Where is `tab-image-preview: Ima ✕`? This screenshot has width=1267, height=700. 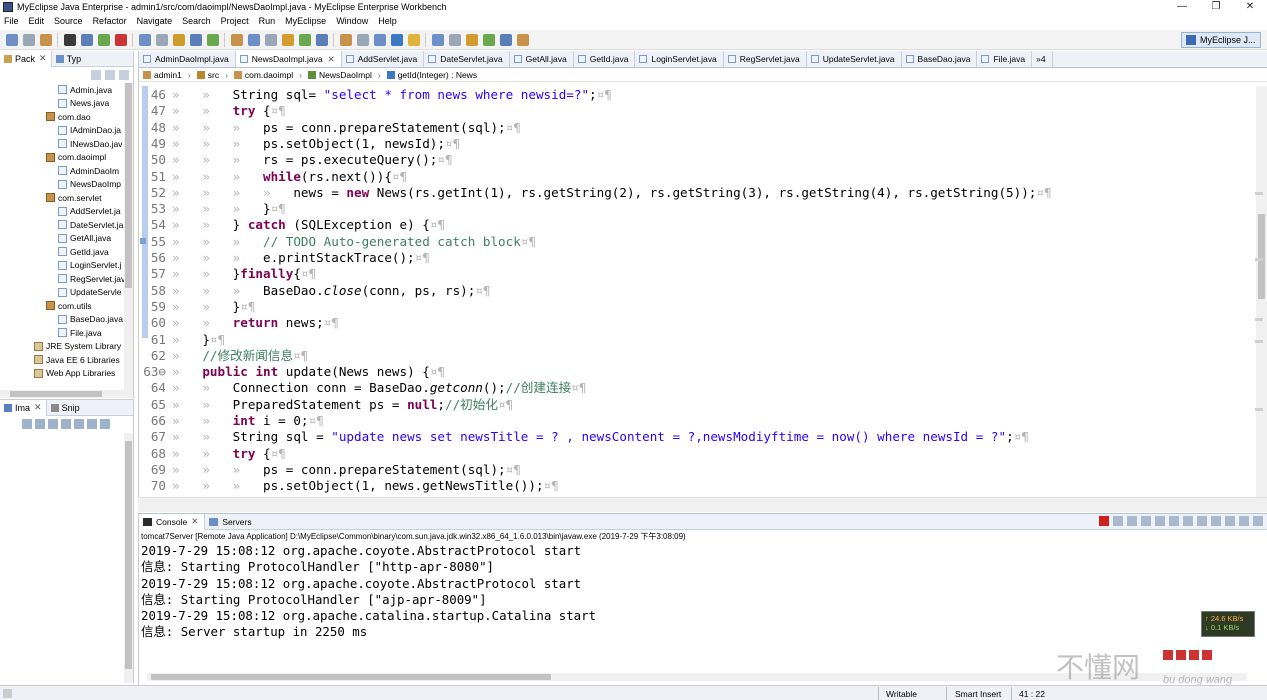 tab-image-preview: Ima ✕ is located at coordinates (23, 407).